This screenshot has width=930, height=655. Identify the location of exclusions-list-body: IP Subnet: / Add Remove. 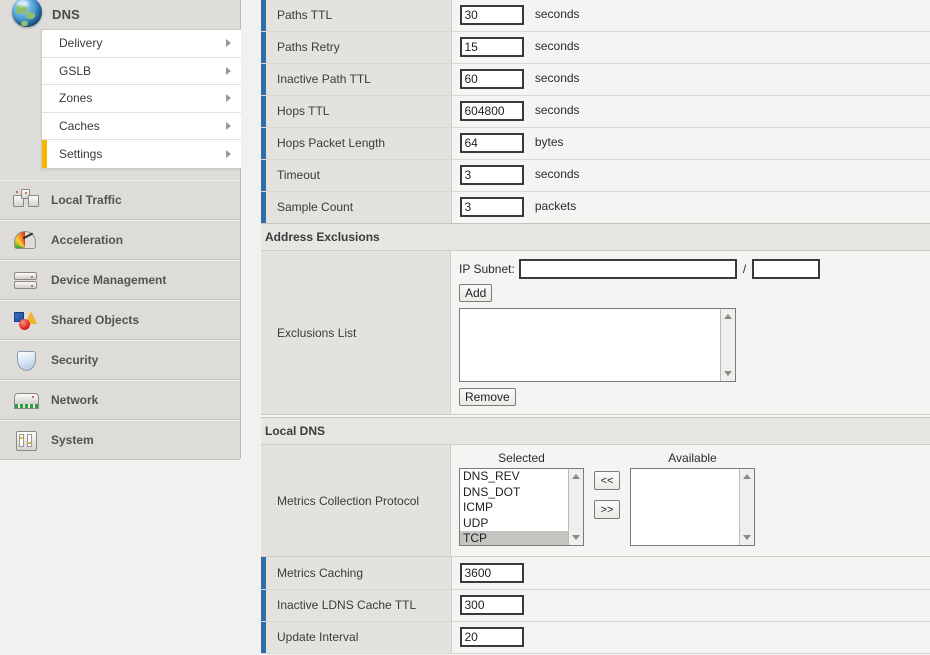
(690, 332).